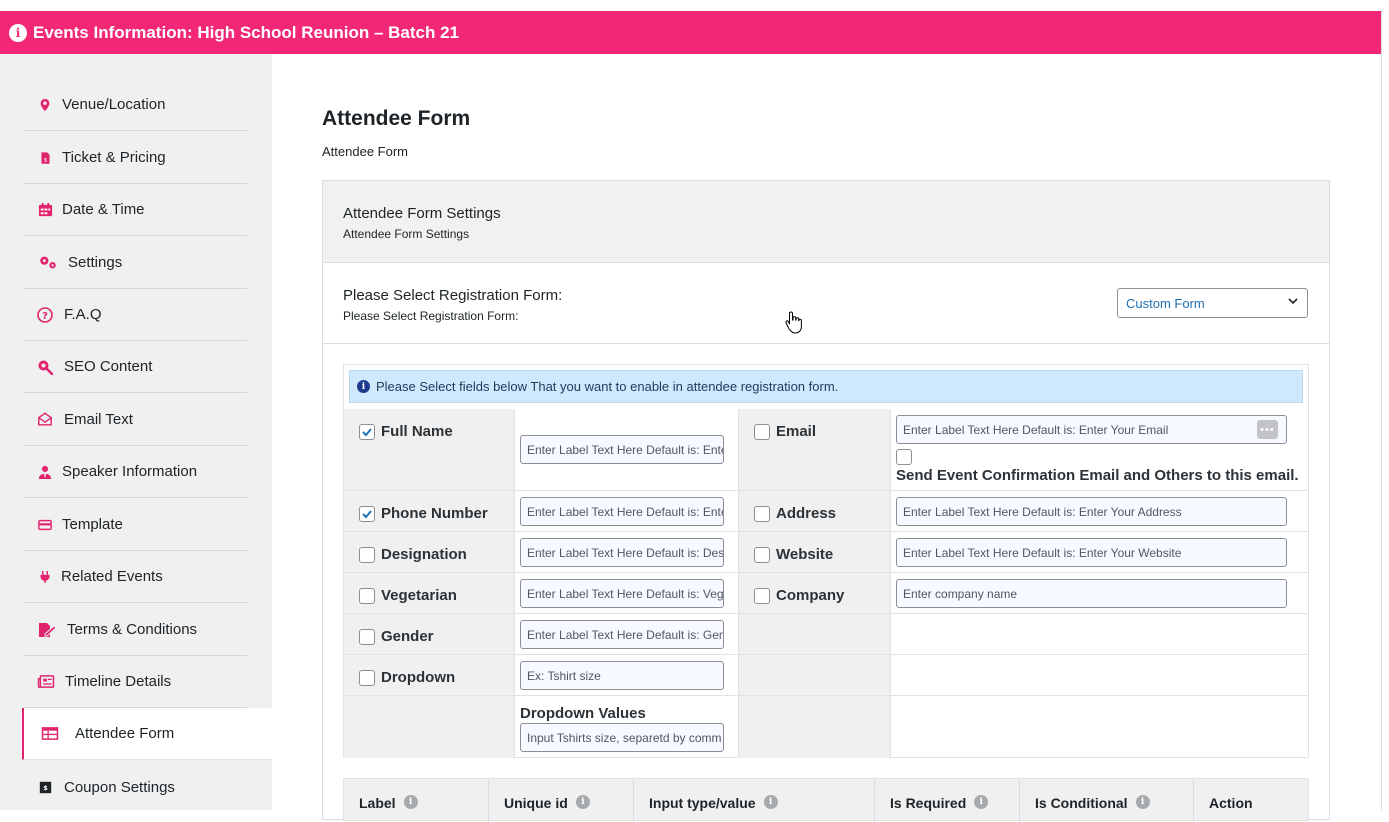  What do you see at coordinates (622, 634) in the screenshot?
I see `gender-label-input: Enter Label Text Here Default is: Gen` at bounding box center [622, 634].